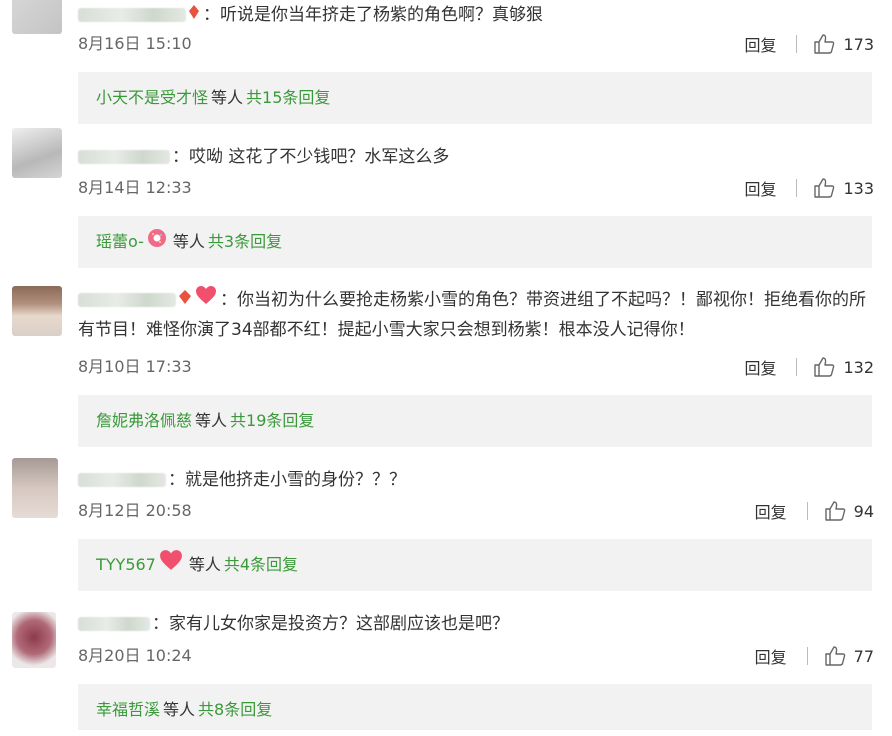 This screenshot has height=736, width=892. What do you see at coordinates (809, 188) in the screenshot?
I see `comment-actions: 回复 133` at bounding box center [809, 188].